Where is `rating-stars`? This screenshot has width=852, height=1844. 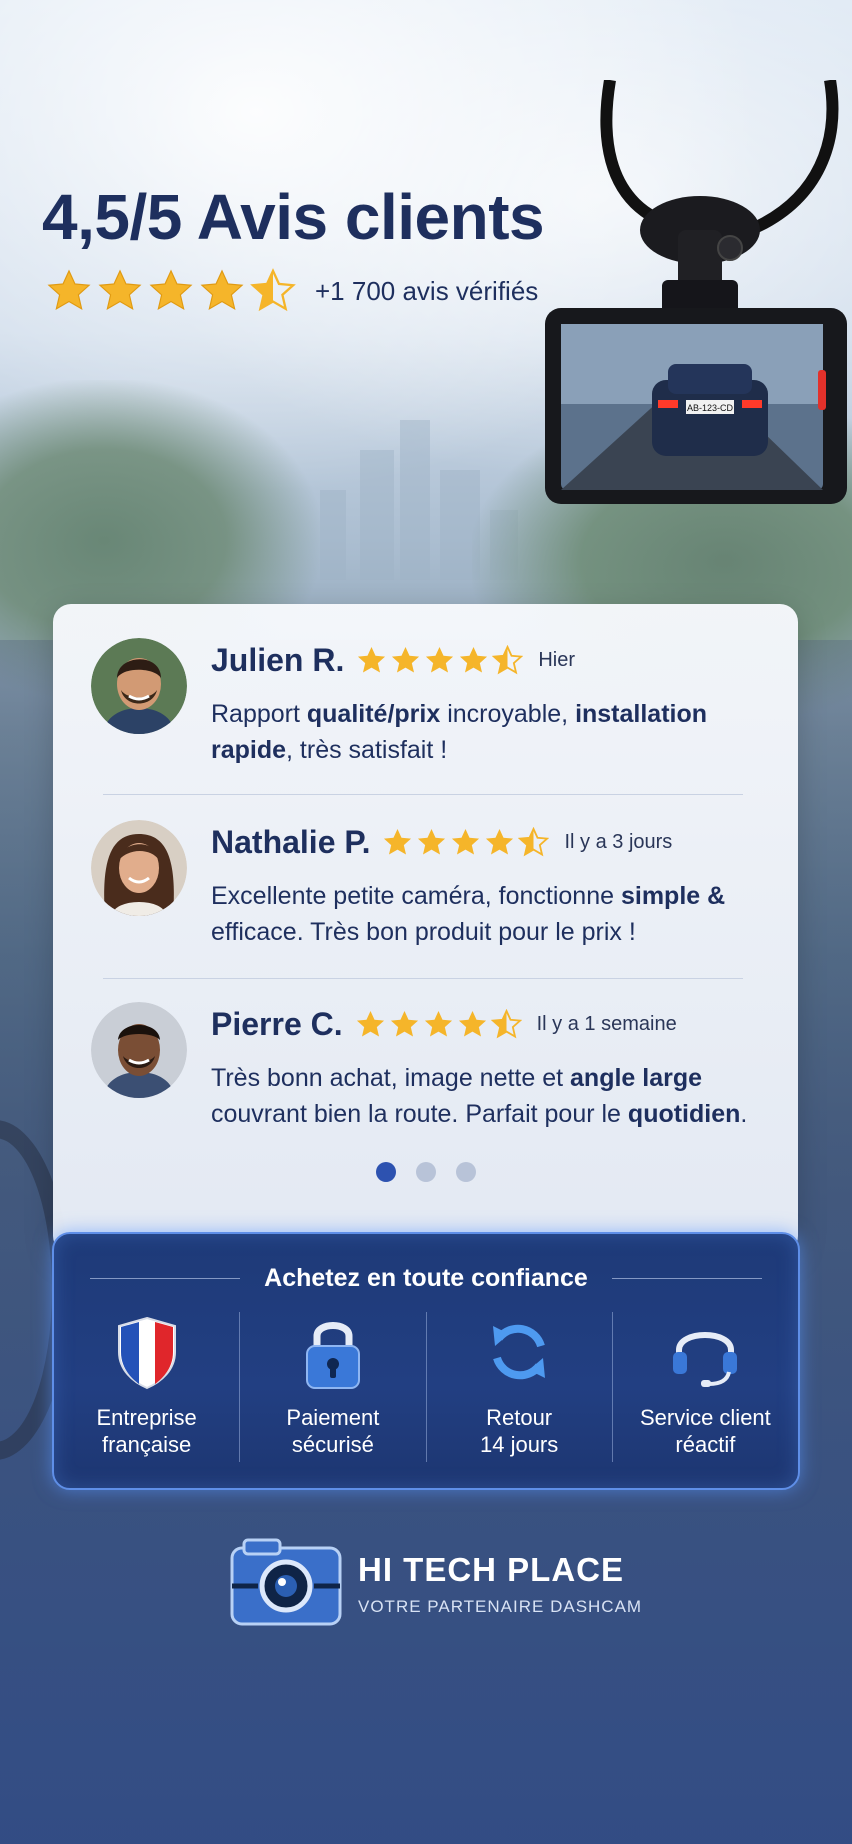 rating-stars is located at coordinates (173, 291).